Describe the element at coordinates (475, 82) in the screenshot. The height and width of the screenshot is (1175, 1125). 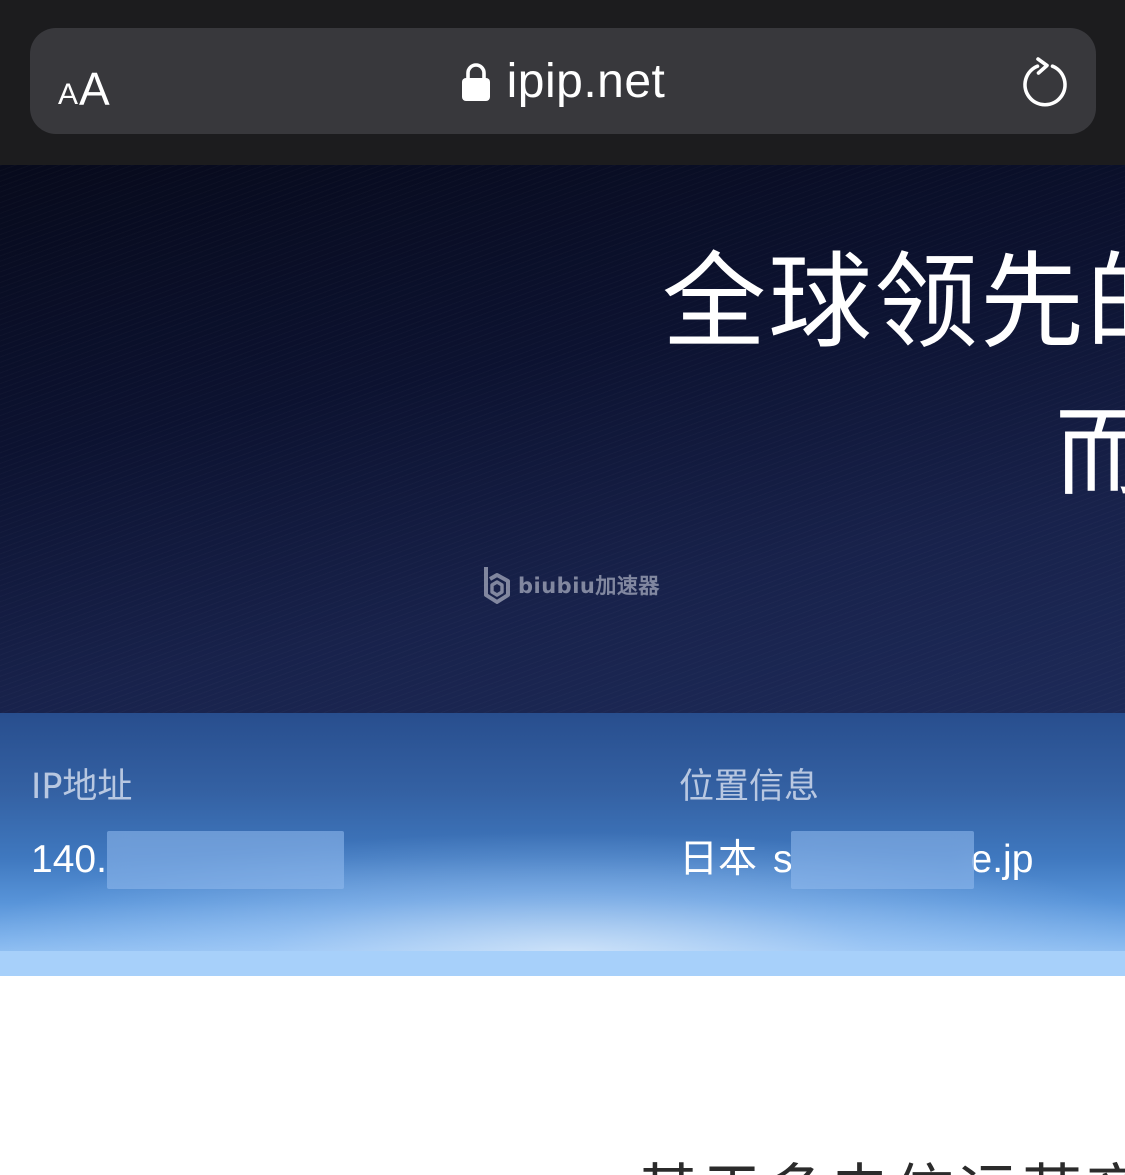
I see `lock-icon` at that location.